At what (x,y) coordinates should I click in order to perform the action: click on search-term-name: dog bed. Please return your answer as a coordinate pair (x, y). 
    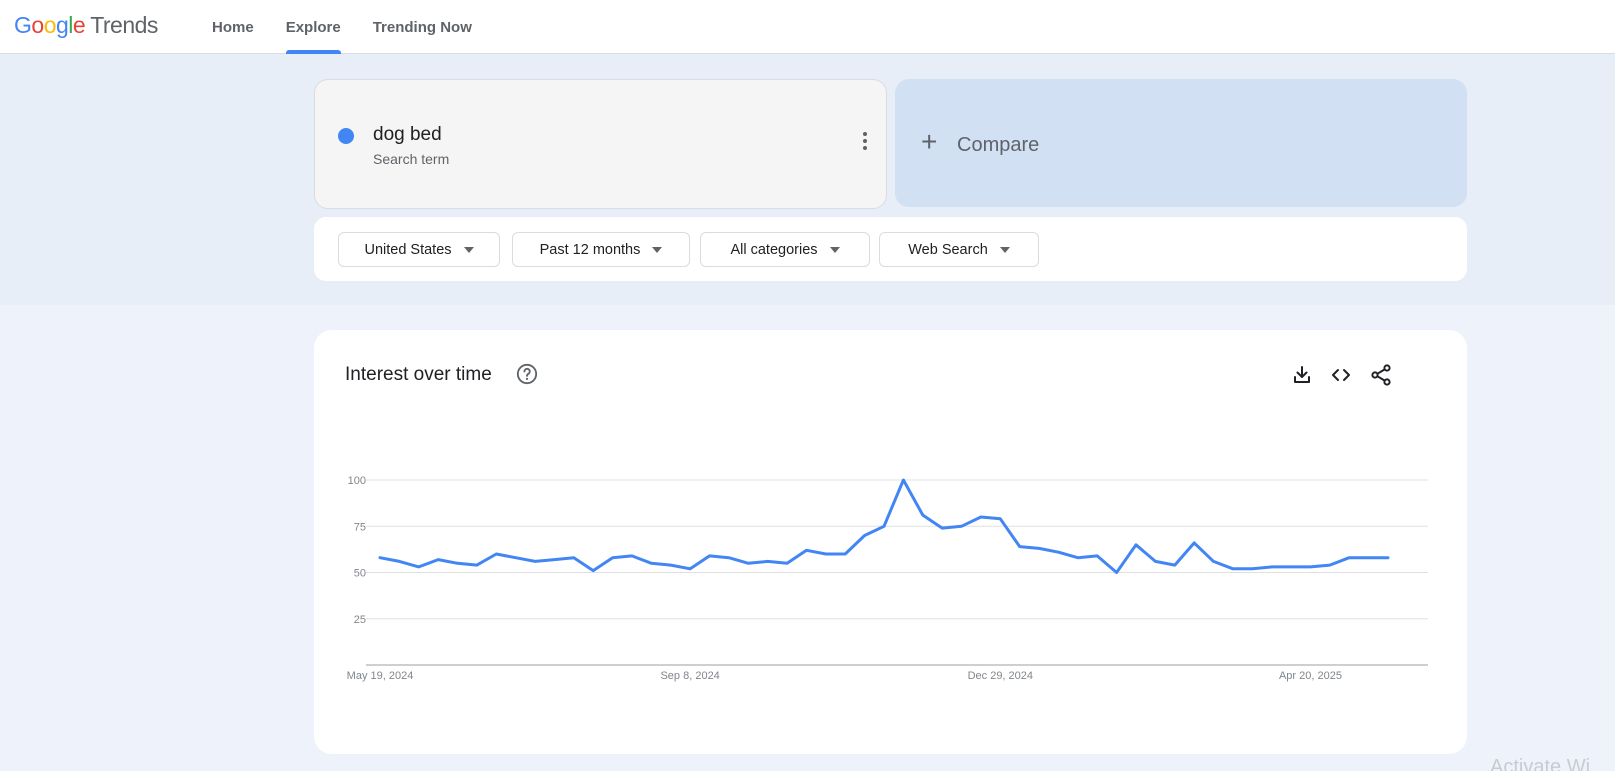
    Looking at the image, I should click on (407, 135).